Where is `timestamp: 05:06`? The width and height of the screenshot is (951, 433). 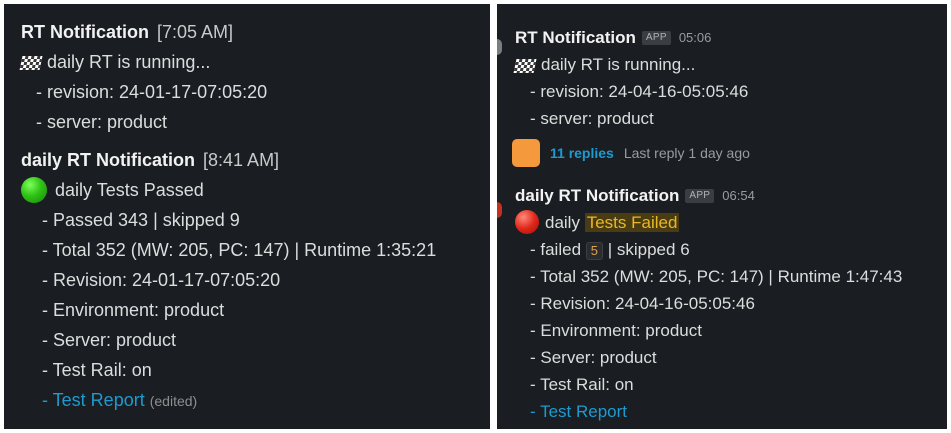 timestamp: 05:06 is located at coordinates (695, 37).